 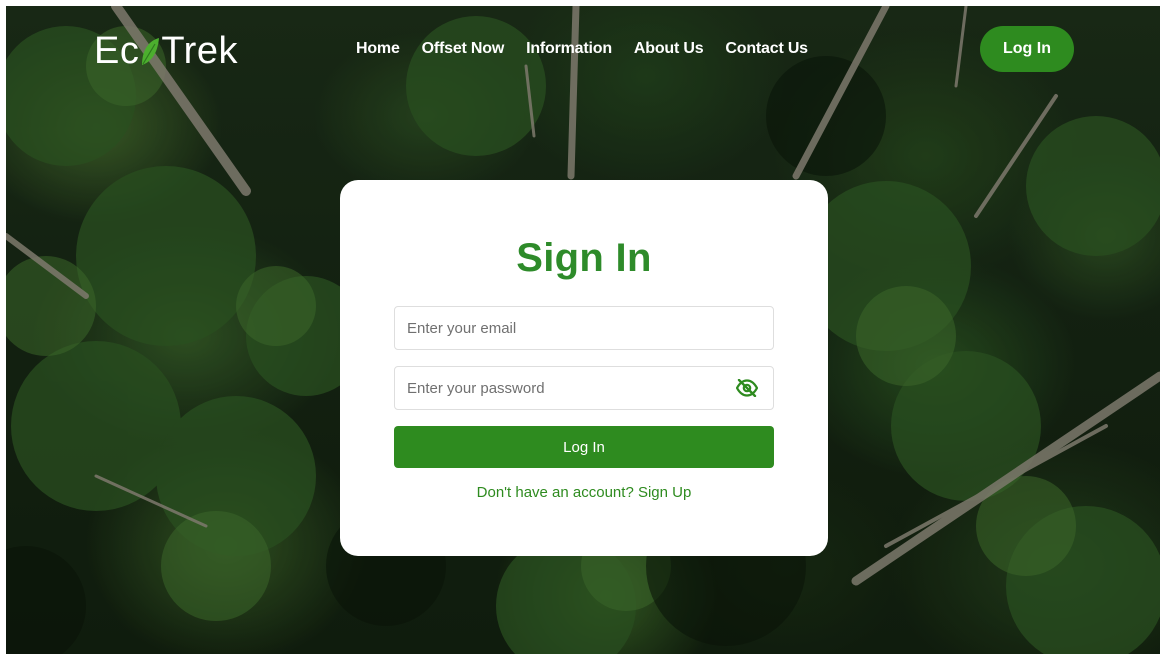 What do you see at coordinates (117, 51) in the screenshot?
I see `brand-name-part1: Ec` at bounding box center [117, 51].